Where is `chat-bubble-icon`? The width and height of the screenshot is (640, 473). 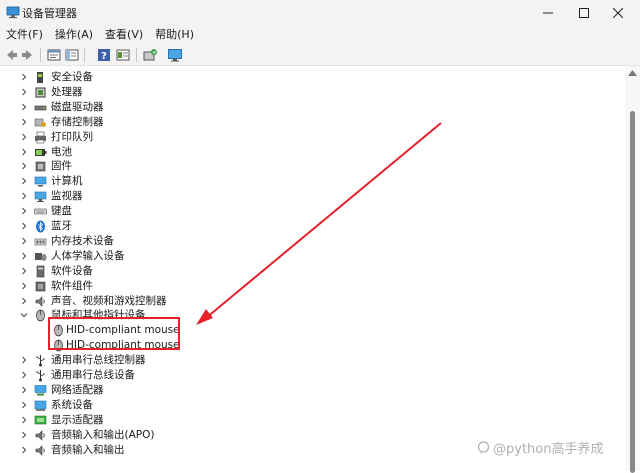
chat-bubble-icon is located at coordinates (483, 447).